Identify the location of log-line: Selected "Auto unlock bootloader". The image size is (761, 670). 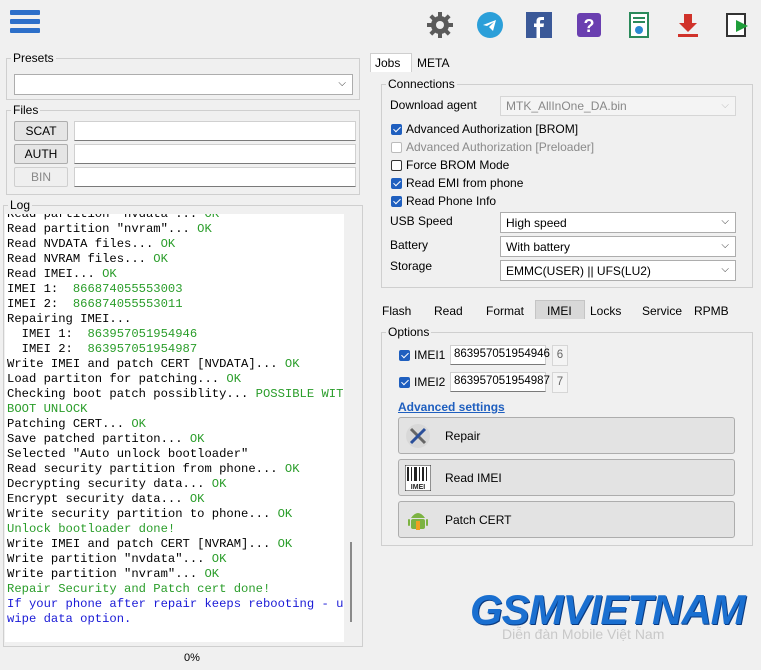
(128, 454).